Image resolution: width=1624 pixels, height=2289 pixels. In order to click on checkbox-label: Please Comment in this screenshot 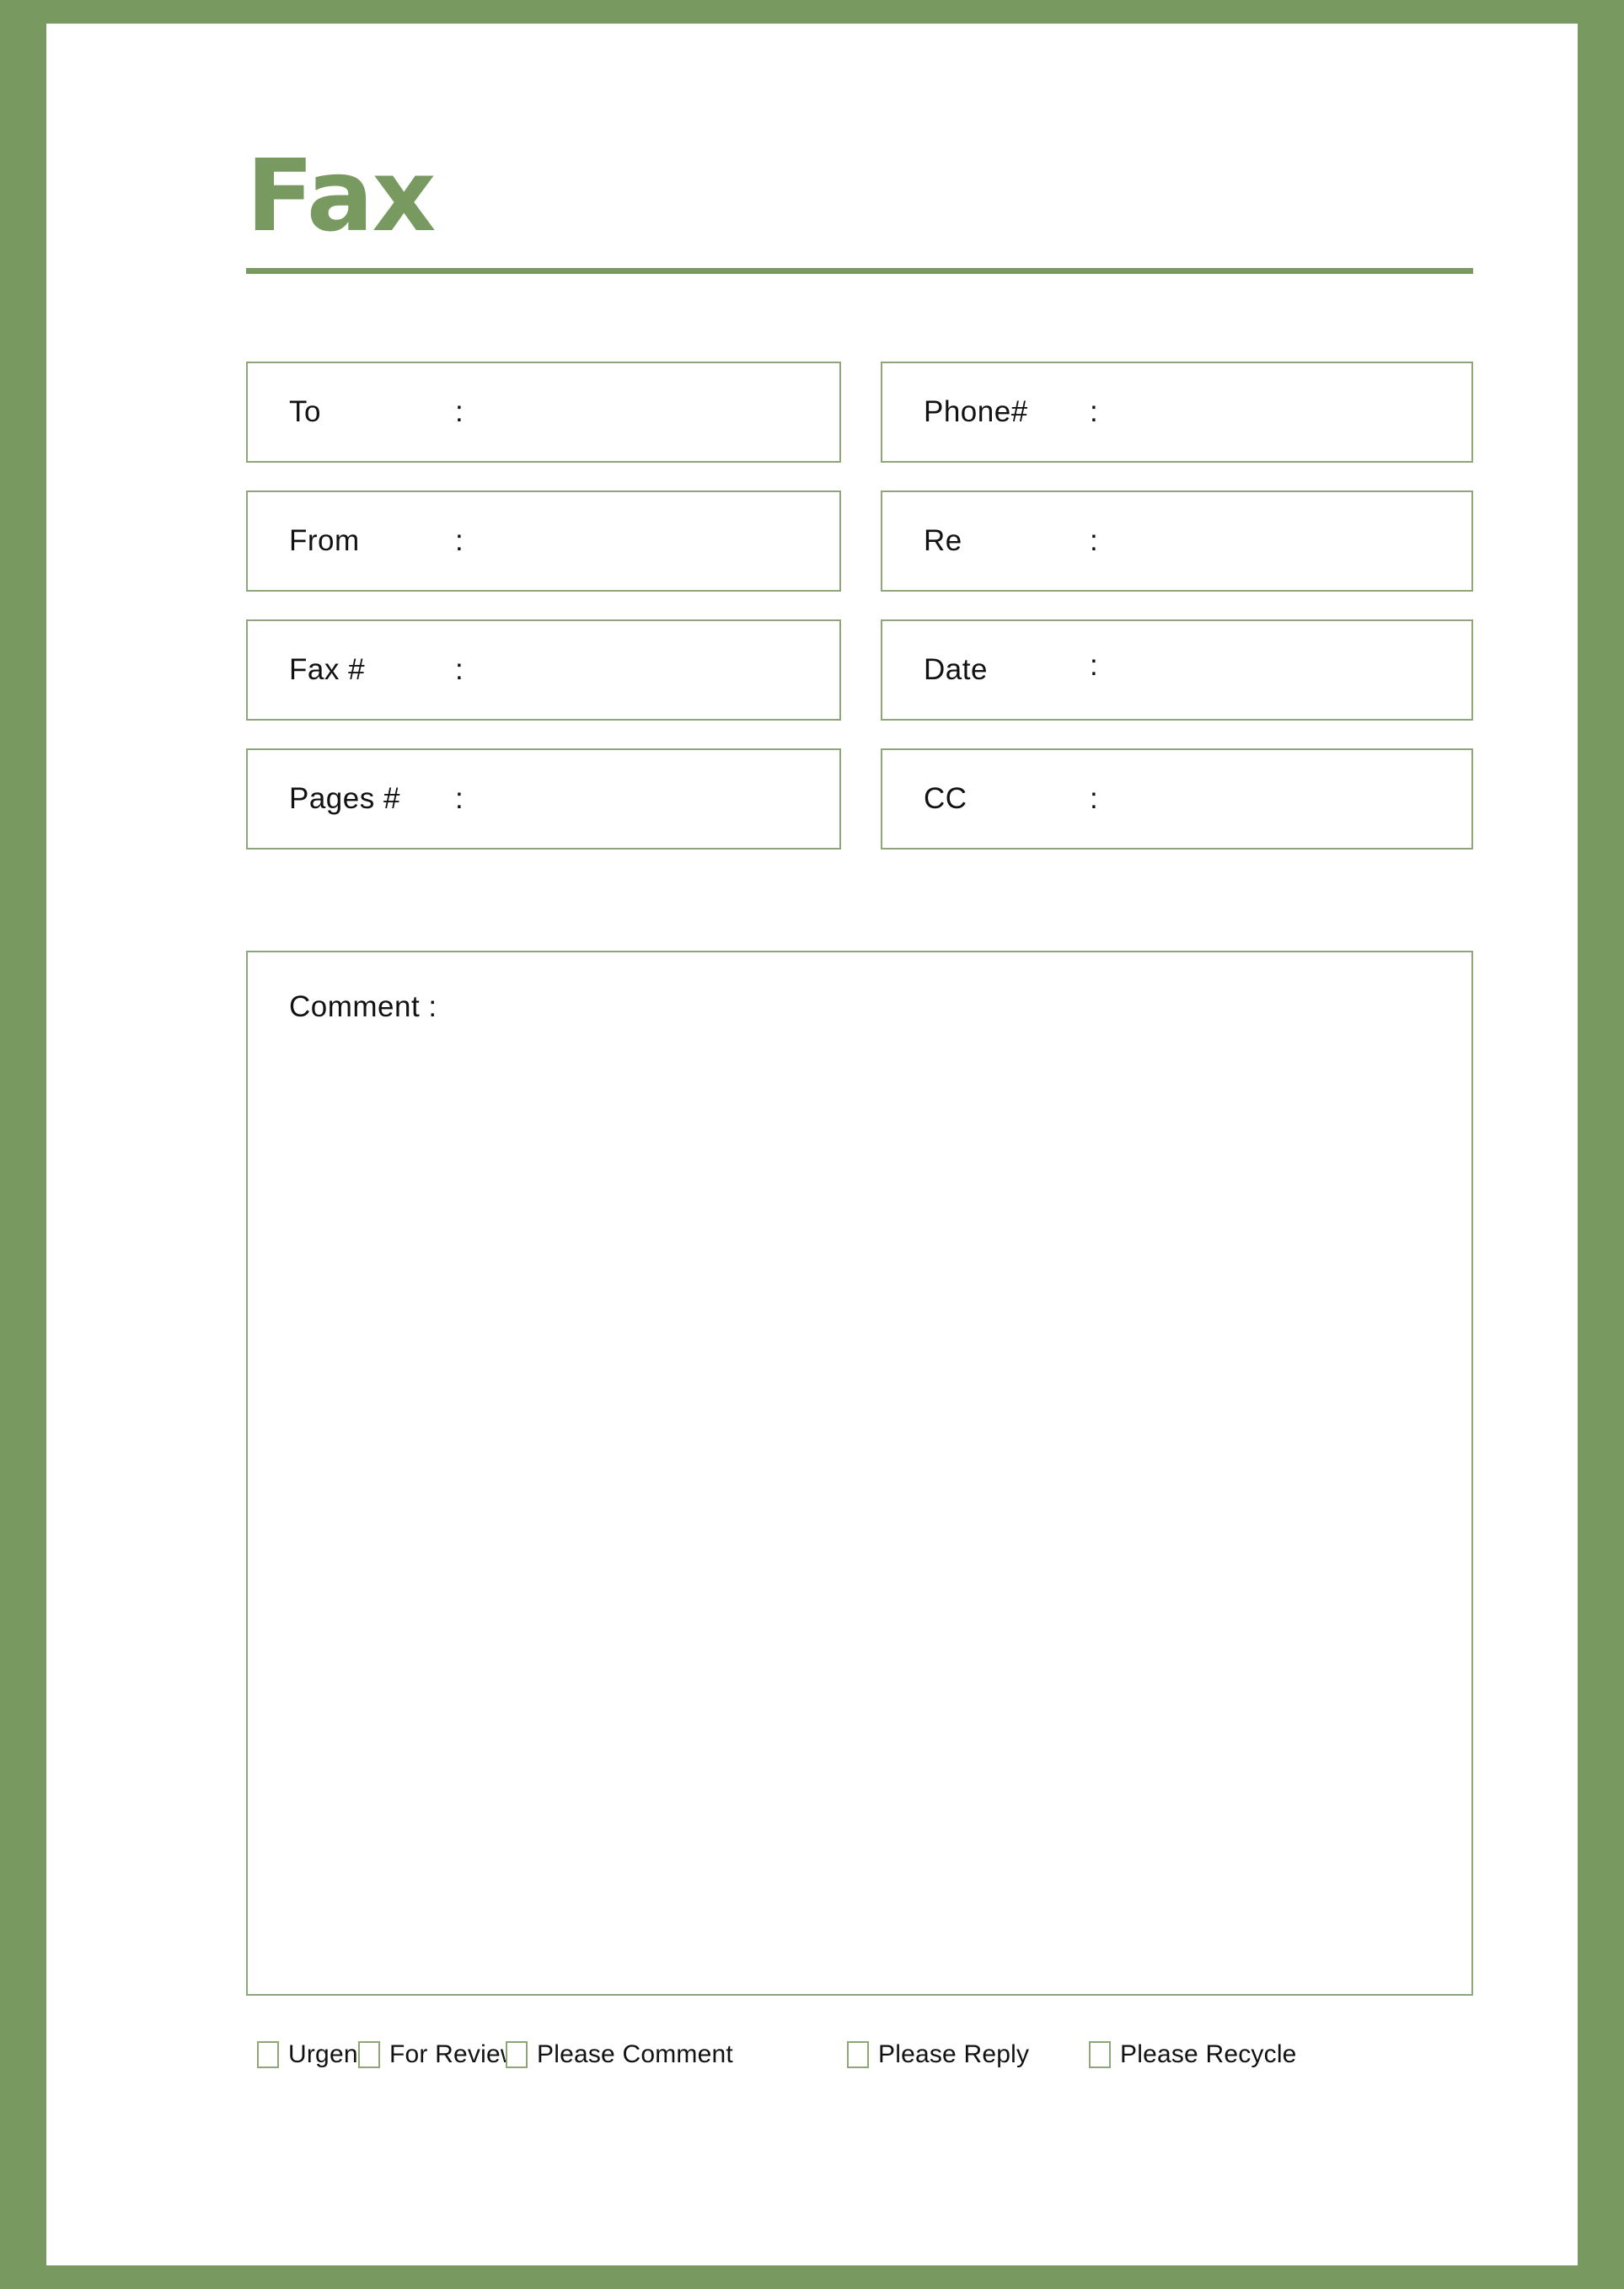, I will do `click(635, 2054)`.